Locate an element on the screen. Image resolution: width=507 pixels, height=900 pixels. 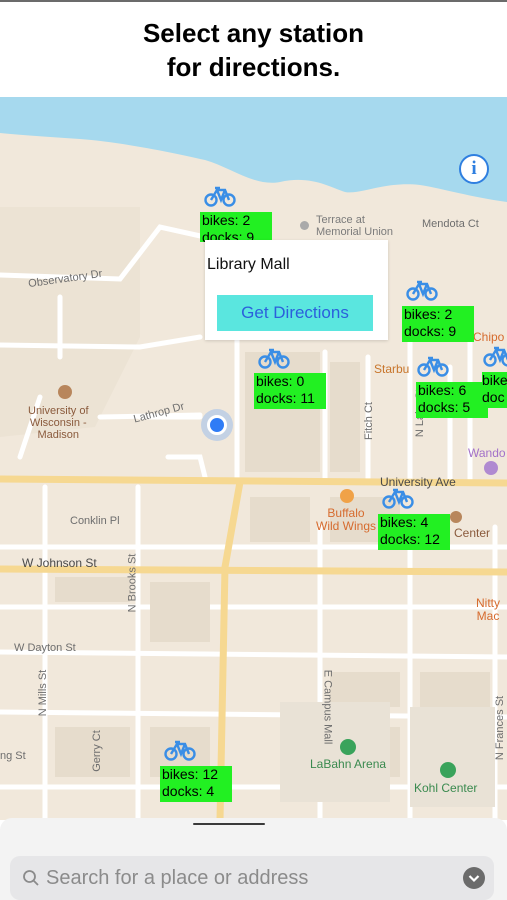
center-label: Center is located at coordinates (472, 533).